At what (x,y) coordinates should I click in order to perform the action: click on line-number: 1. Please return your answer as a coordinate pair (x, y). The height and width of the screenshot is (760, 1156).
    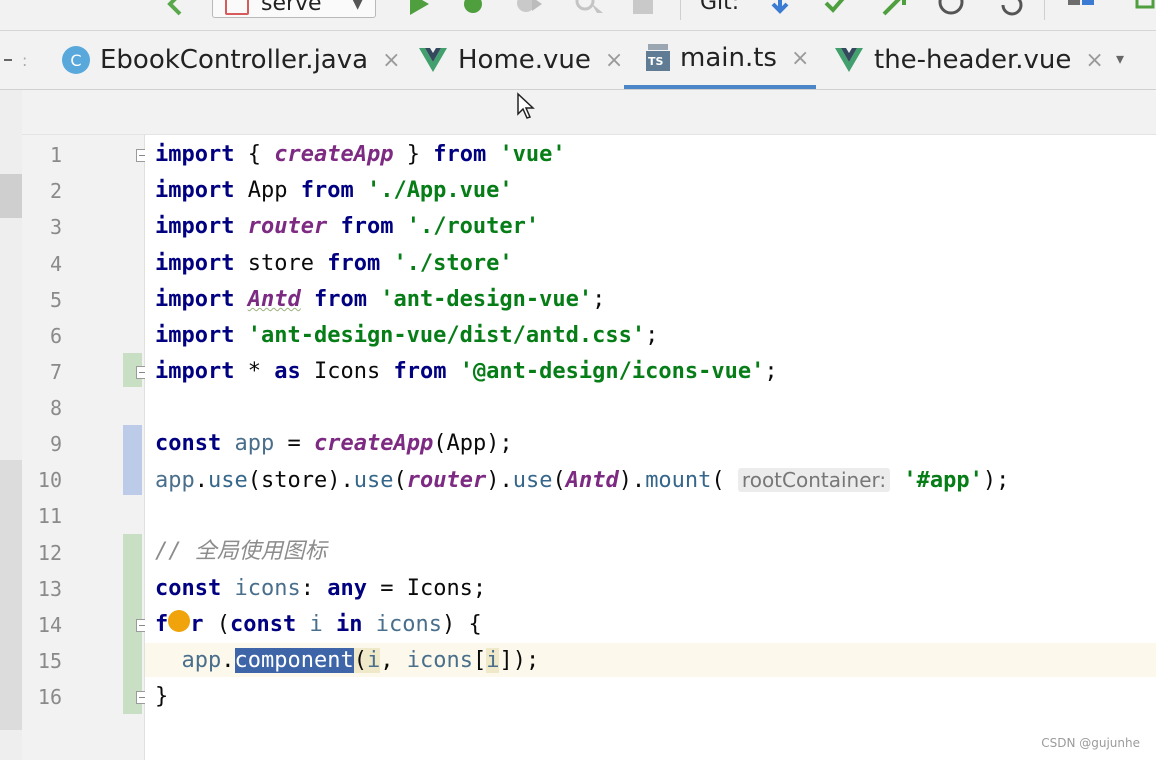
    Looking at the image, I should click on (55, 155).